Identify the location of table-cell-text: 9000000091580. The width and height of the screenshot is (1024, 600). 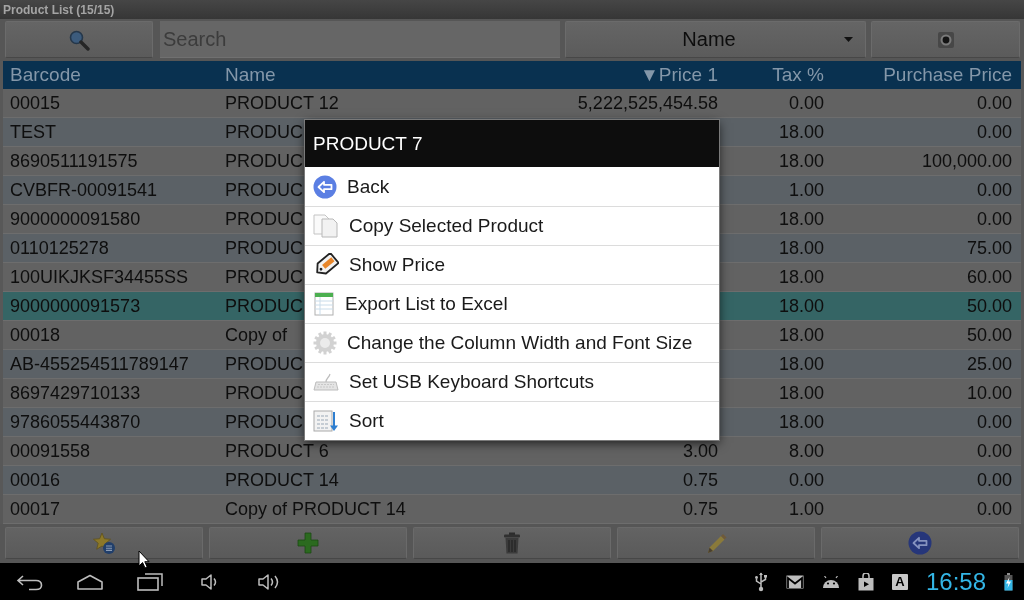
(75, 219).